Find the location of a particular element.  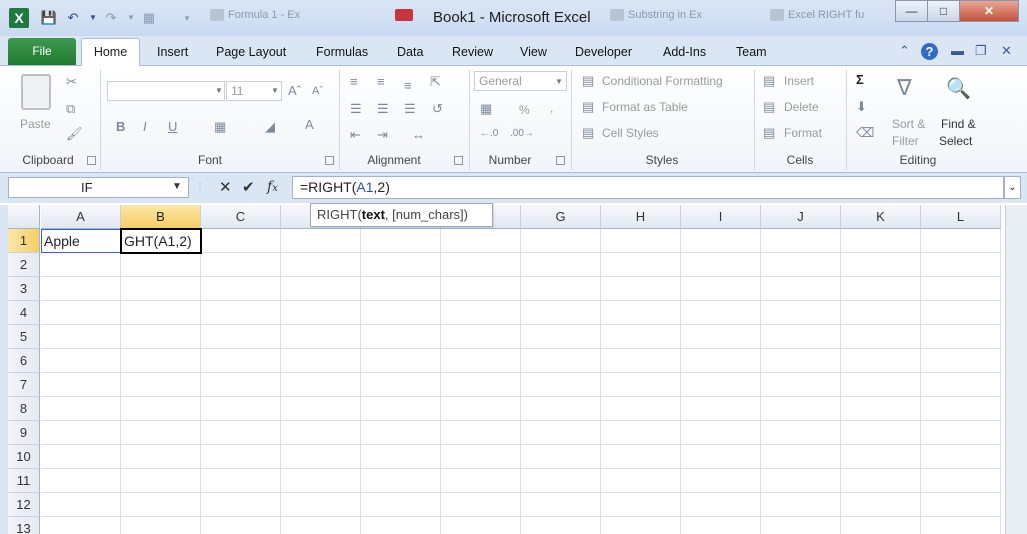

cell-e12 is located at coordinates (401, 505).